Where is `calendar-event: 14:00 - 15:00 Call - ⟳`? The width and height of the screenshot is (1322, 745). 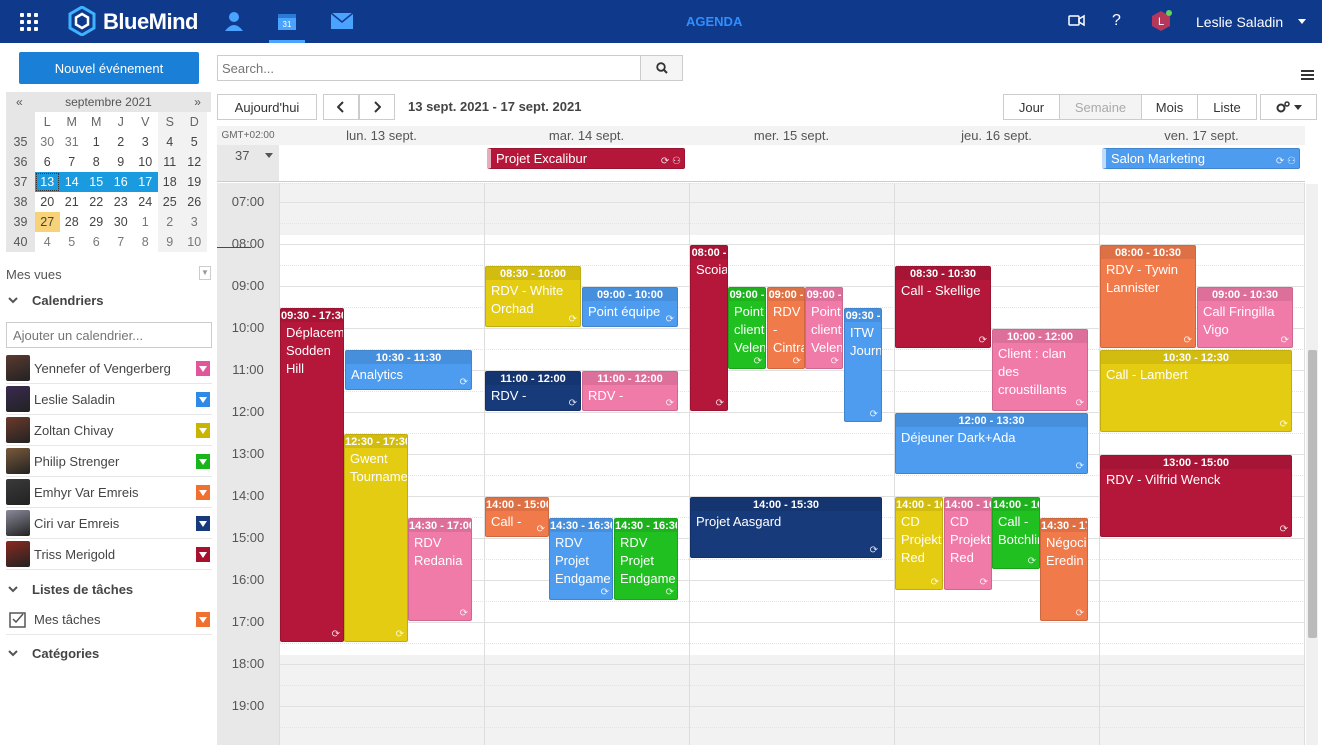
calendar-event: 14:00 - 15:00 Call - ⟳ is located at coordinates (517, 517).